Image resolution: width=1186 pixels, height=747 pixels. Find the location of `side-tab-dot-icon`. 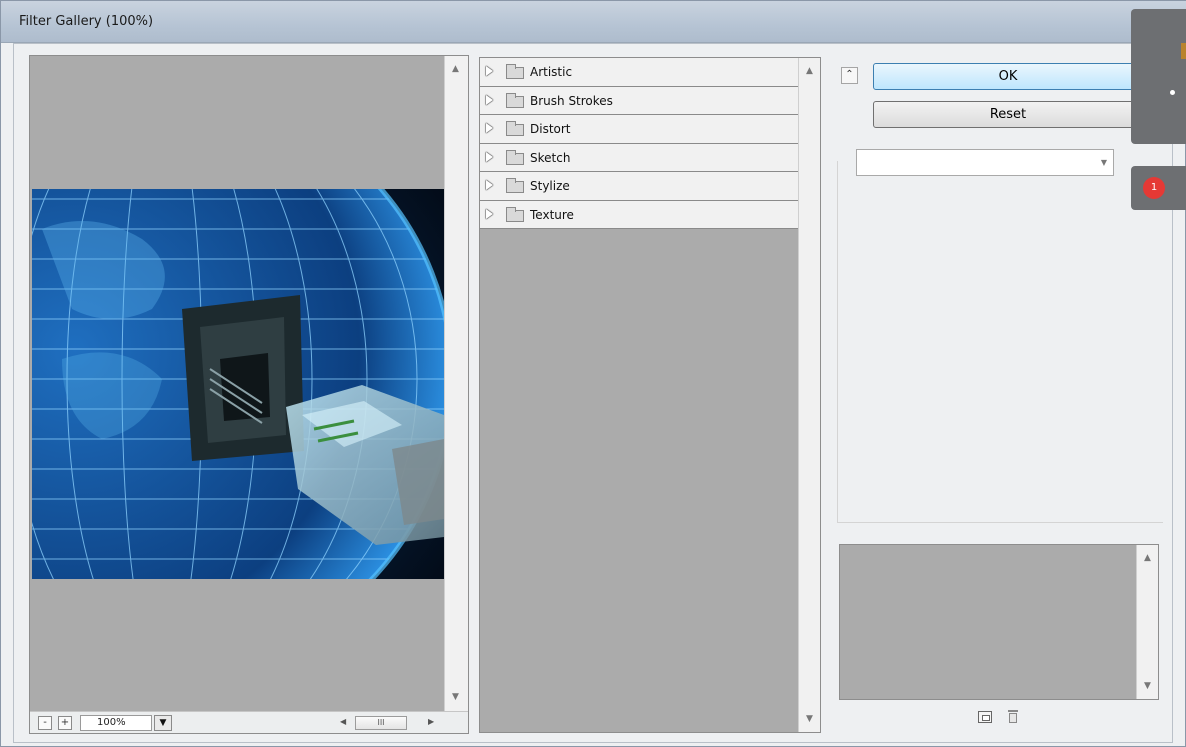

side-tab-dot-icon is located at coordinates (1172, 92).